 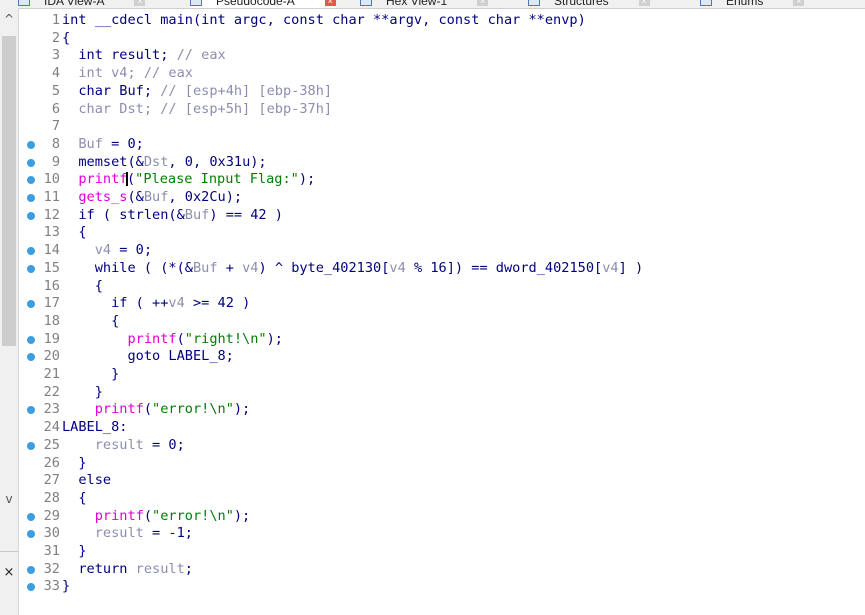 What do you see at coordinates (55, 161) in the screenshot?
I see `line-number: 9` at bounding box center [55, 161].